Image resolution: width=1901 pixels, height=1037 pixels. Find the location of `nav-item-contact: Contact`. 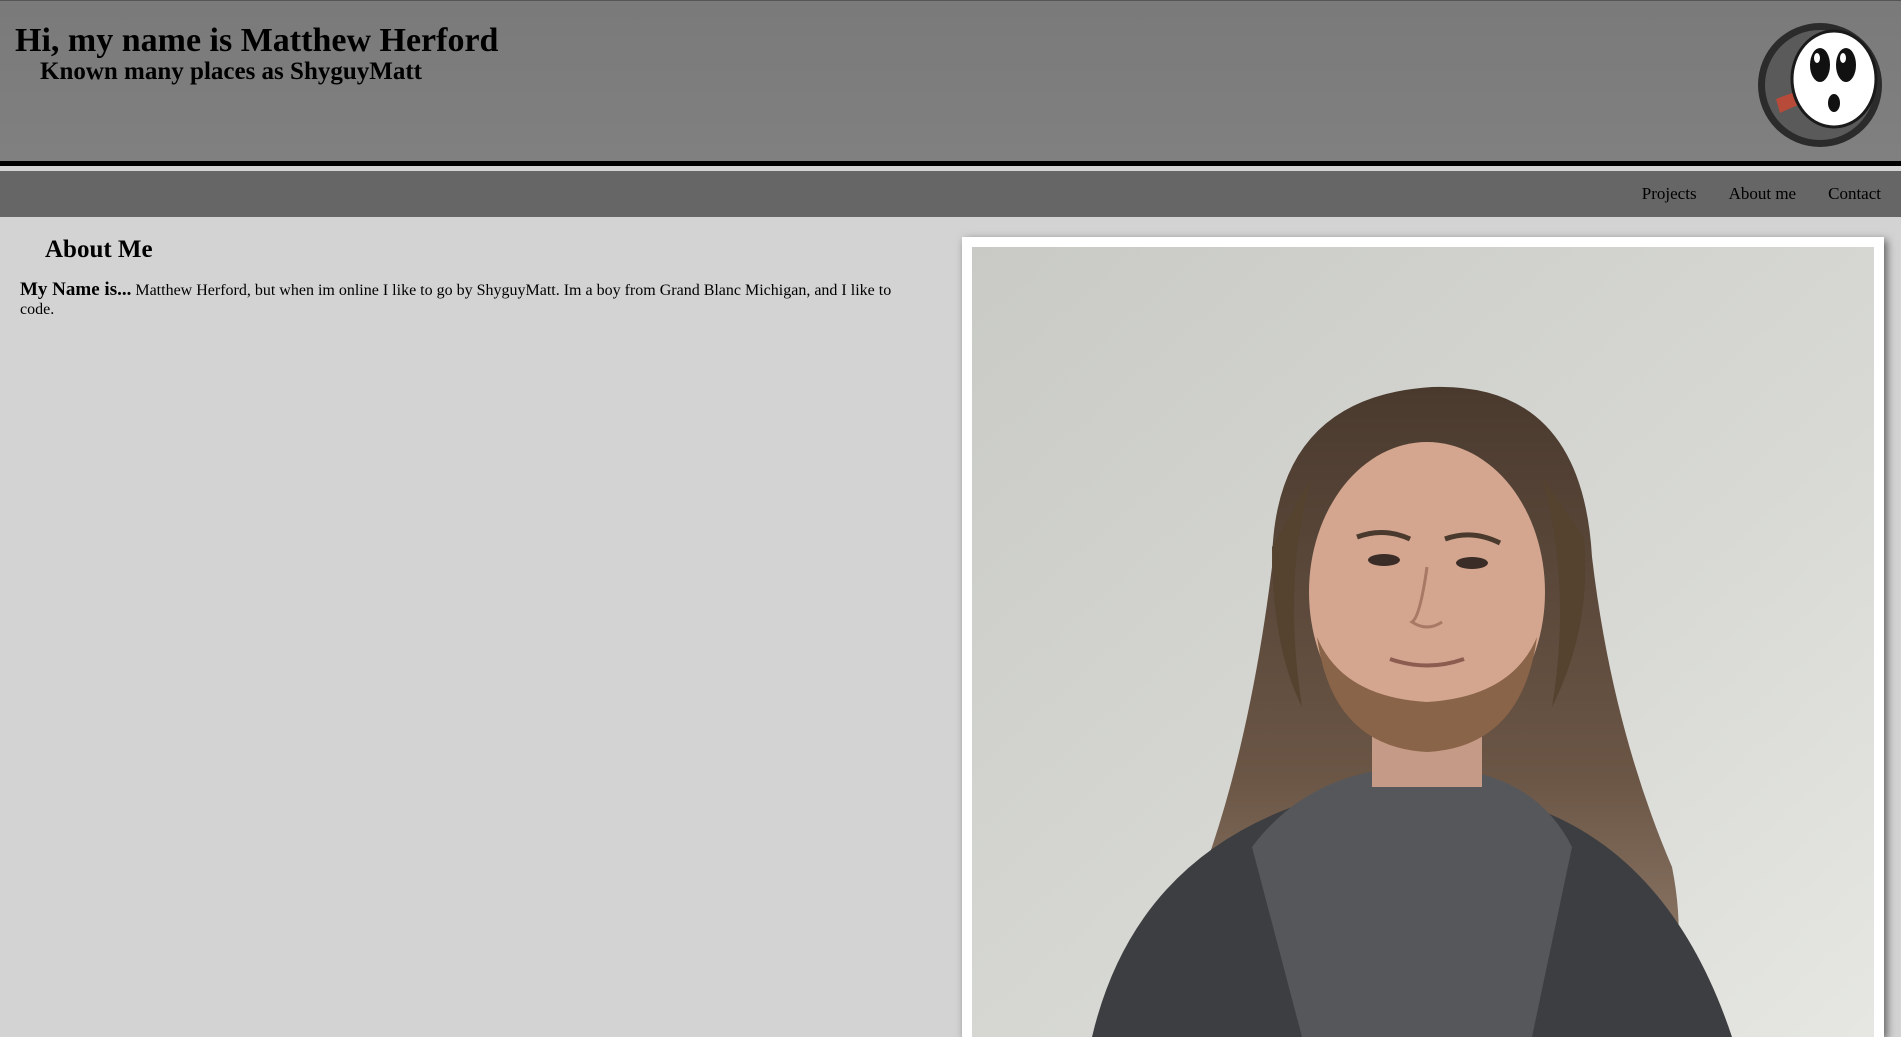

nav-item-contact: Contact is located at coordinates (1854, 194).